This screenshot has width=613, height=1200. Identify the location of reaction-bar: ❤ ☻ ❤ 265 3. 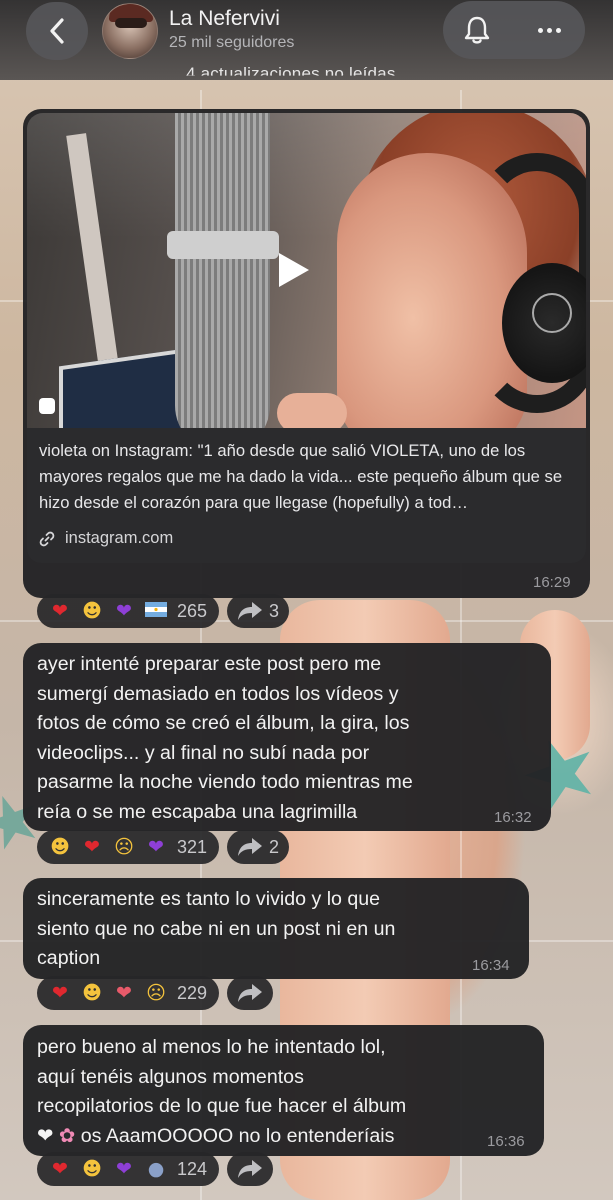
(163, 611).